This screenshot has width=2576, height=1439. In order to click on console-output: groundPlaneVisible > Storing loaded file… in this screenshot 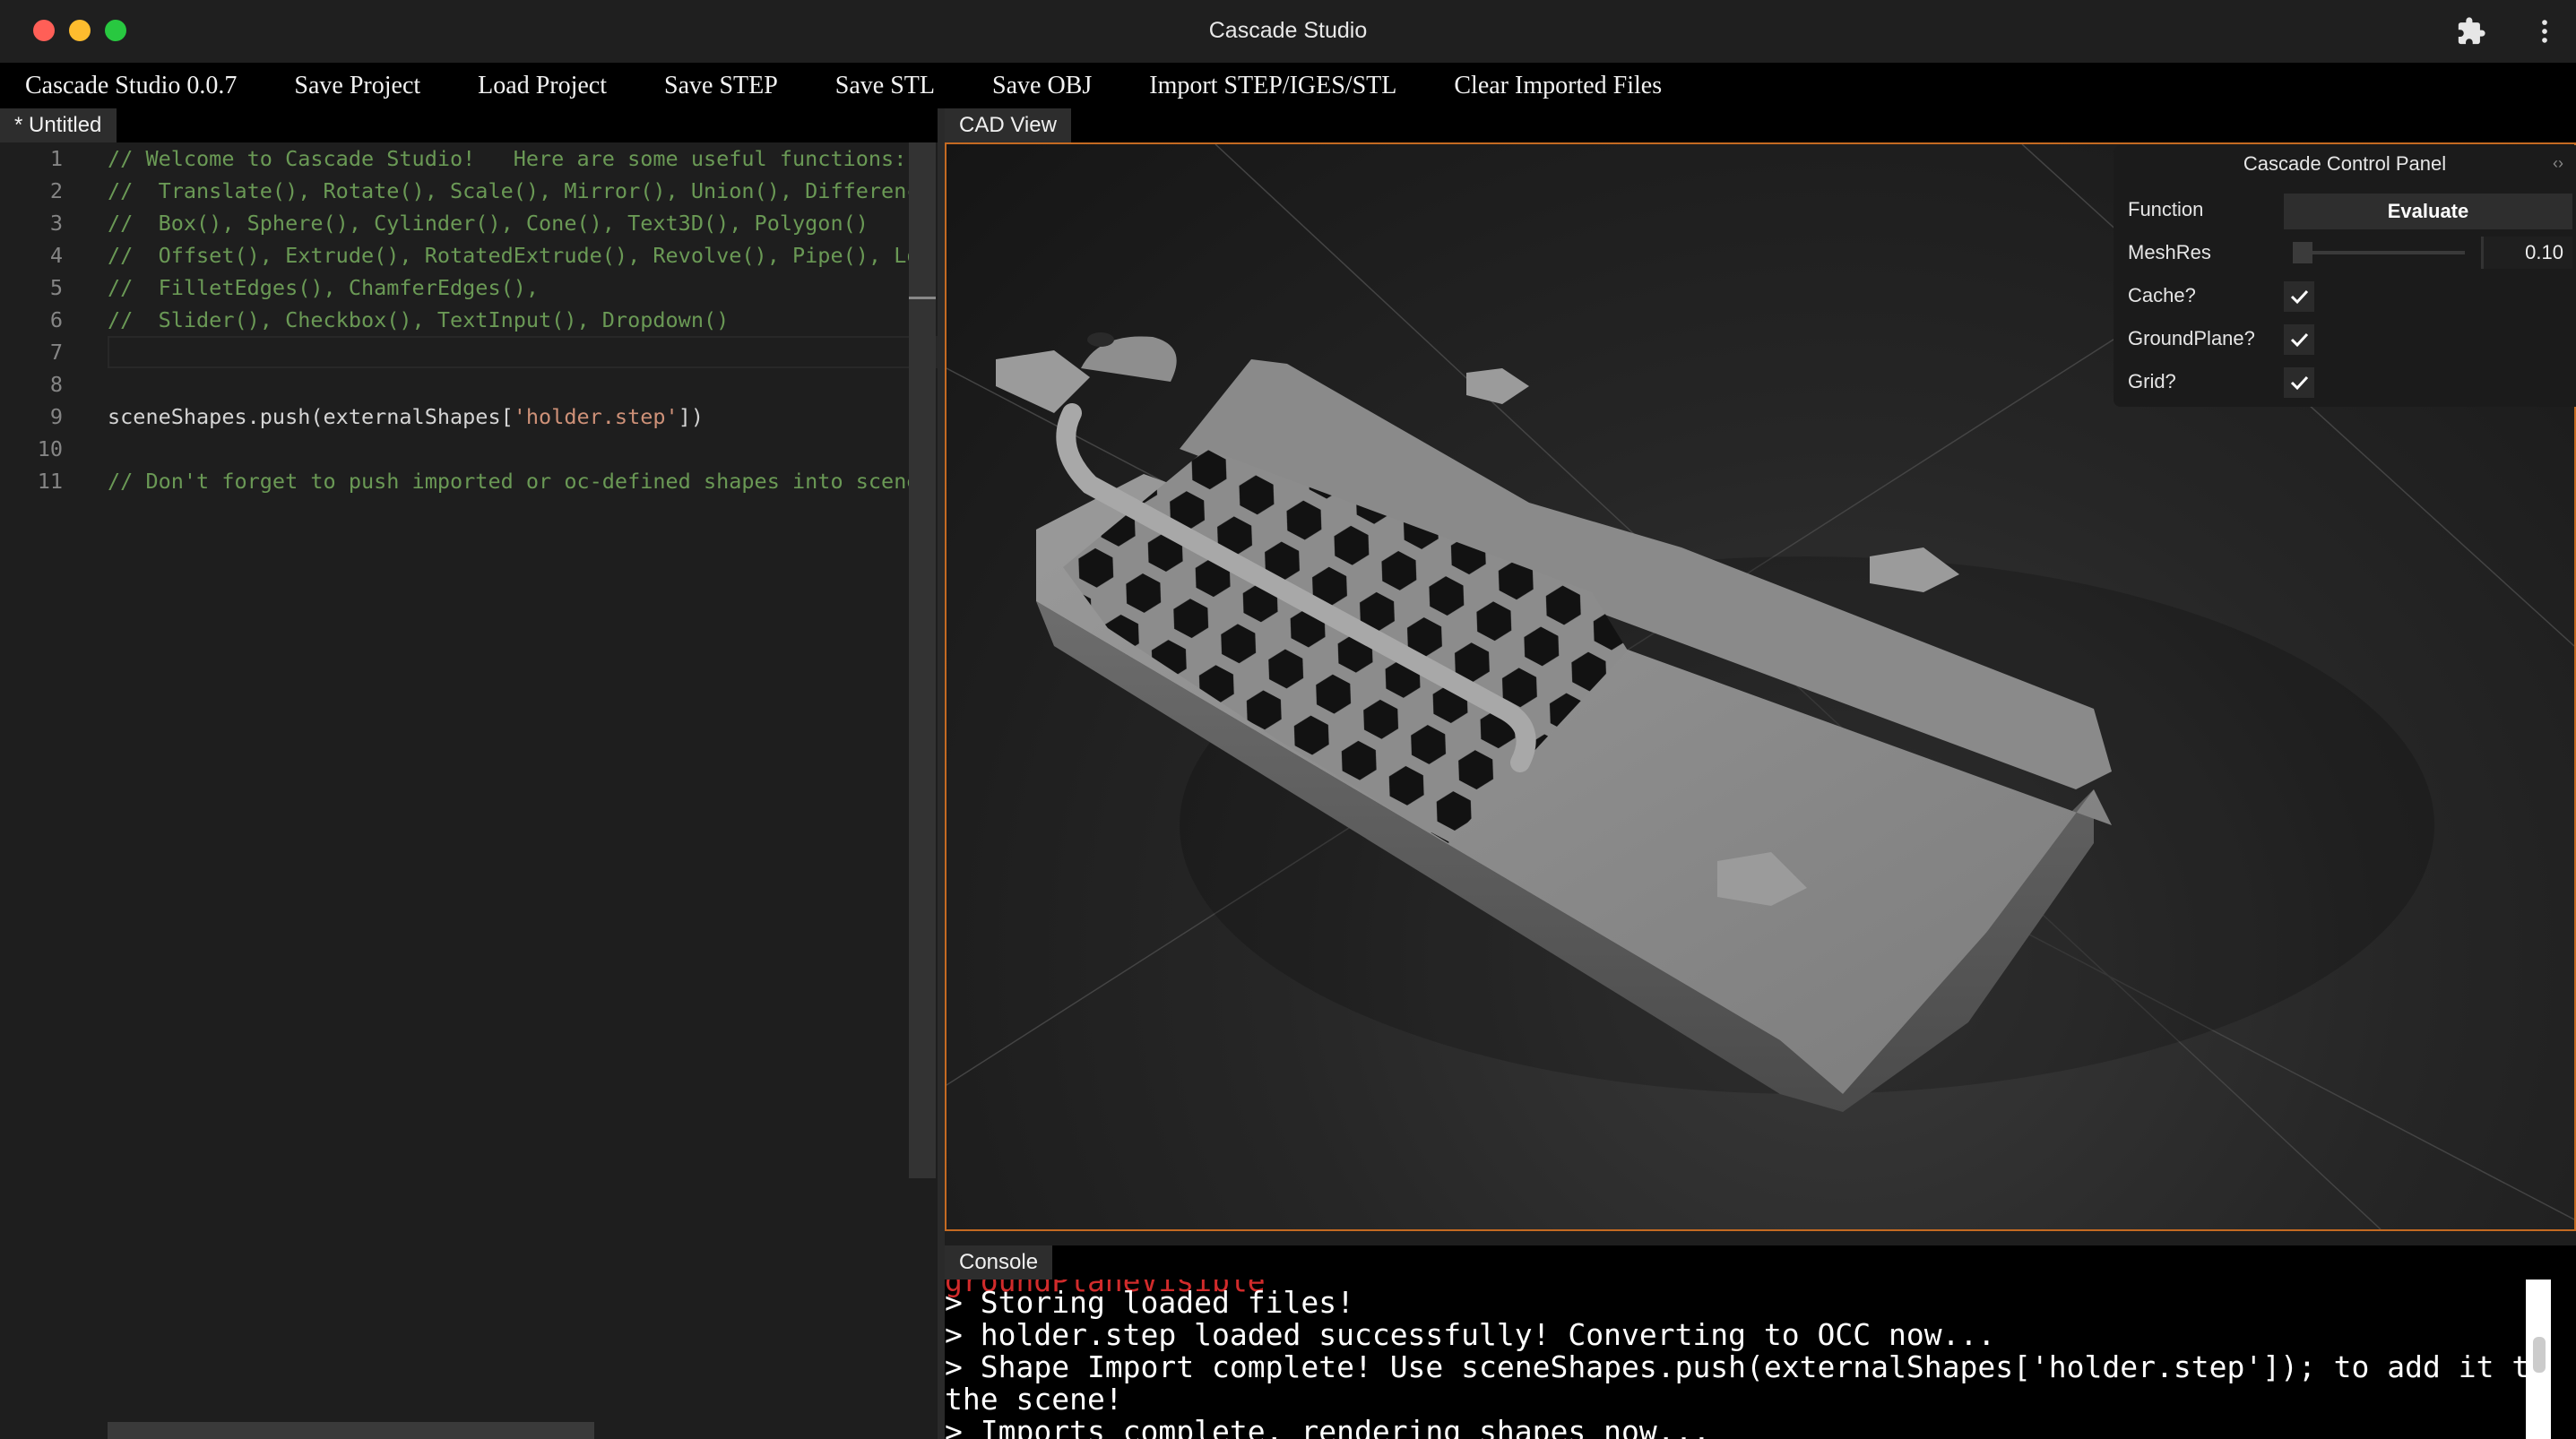, I will do `click(1760, 1359)`.